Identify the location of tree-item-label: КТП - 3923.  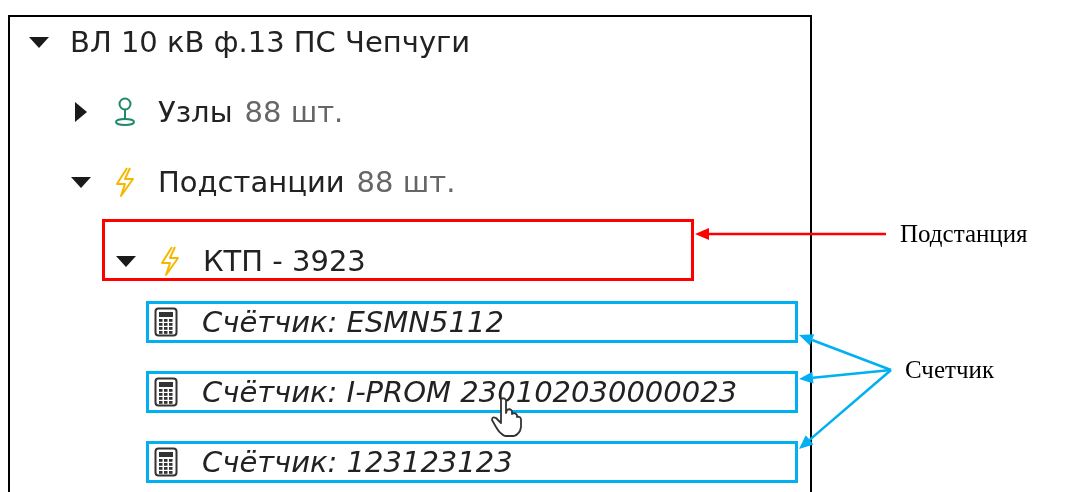
(284, 261).